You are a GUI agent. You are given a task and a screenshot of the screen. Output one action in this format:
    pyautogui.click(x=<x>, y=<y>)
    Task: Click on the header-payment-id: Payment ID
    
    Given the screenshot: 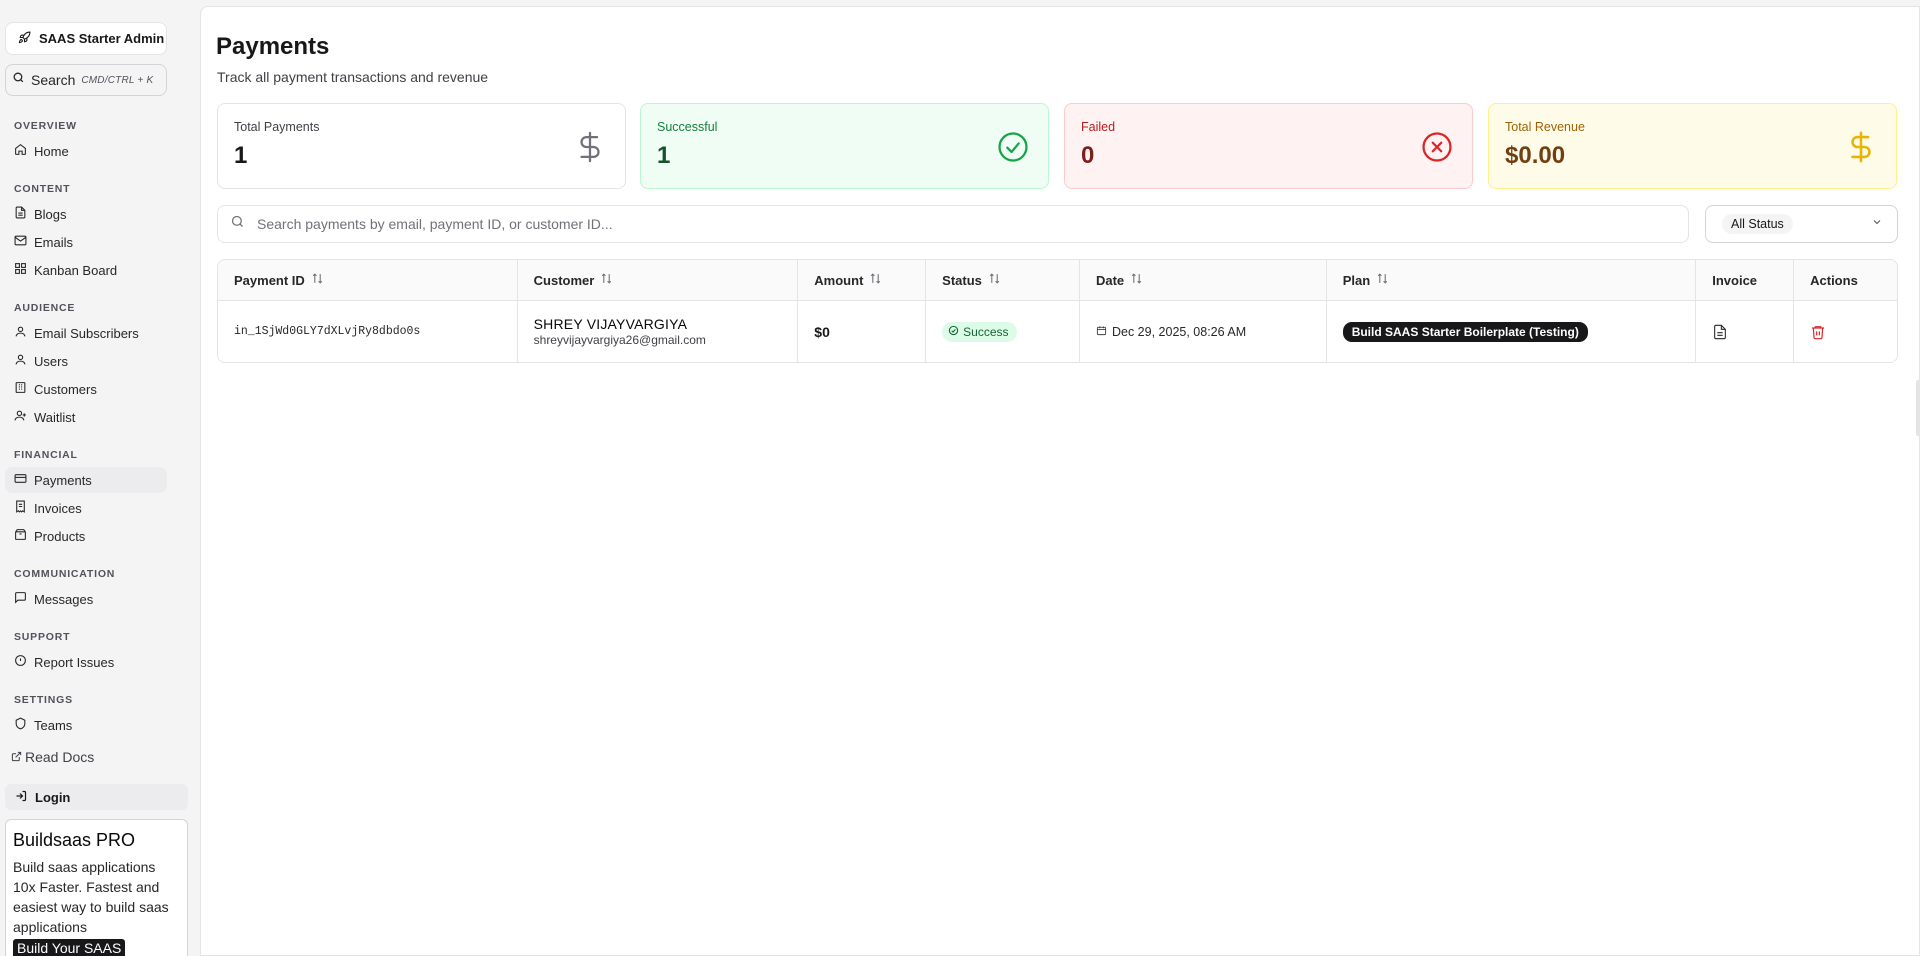 What is the action you would take?
    pyautogui.click(x=368, y=280)
    